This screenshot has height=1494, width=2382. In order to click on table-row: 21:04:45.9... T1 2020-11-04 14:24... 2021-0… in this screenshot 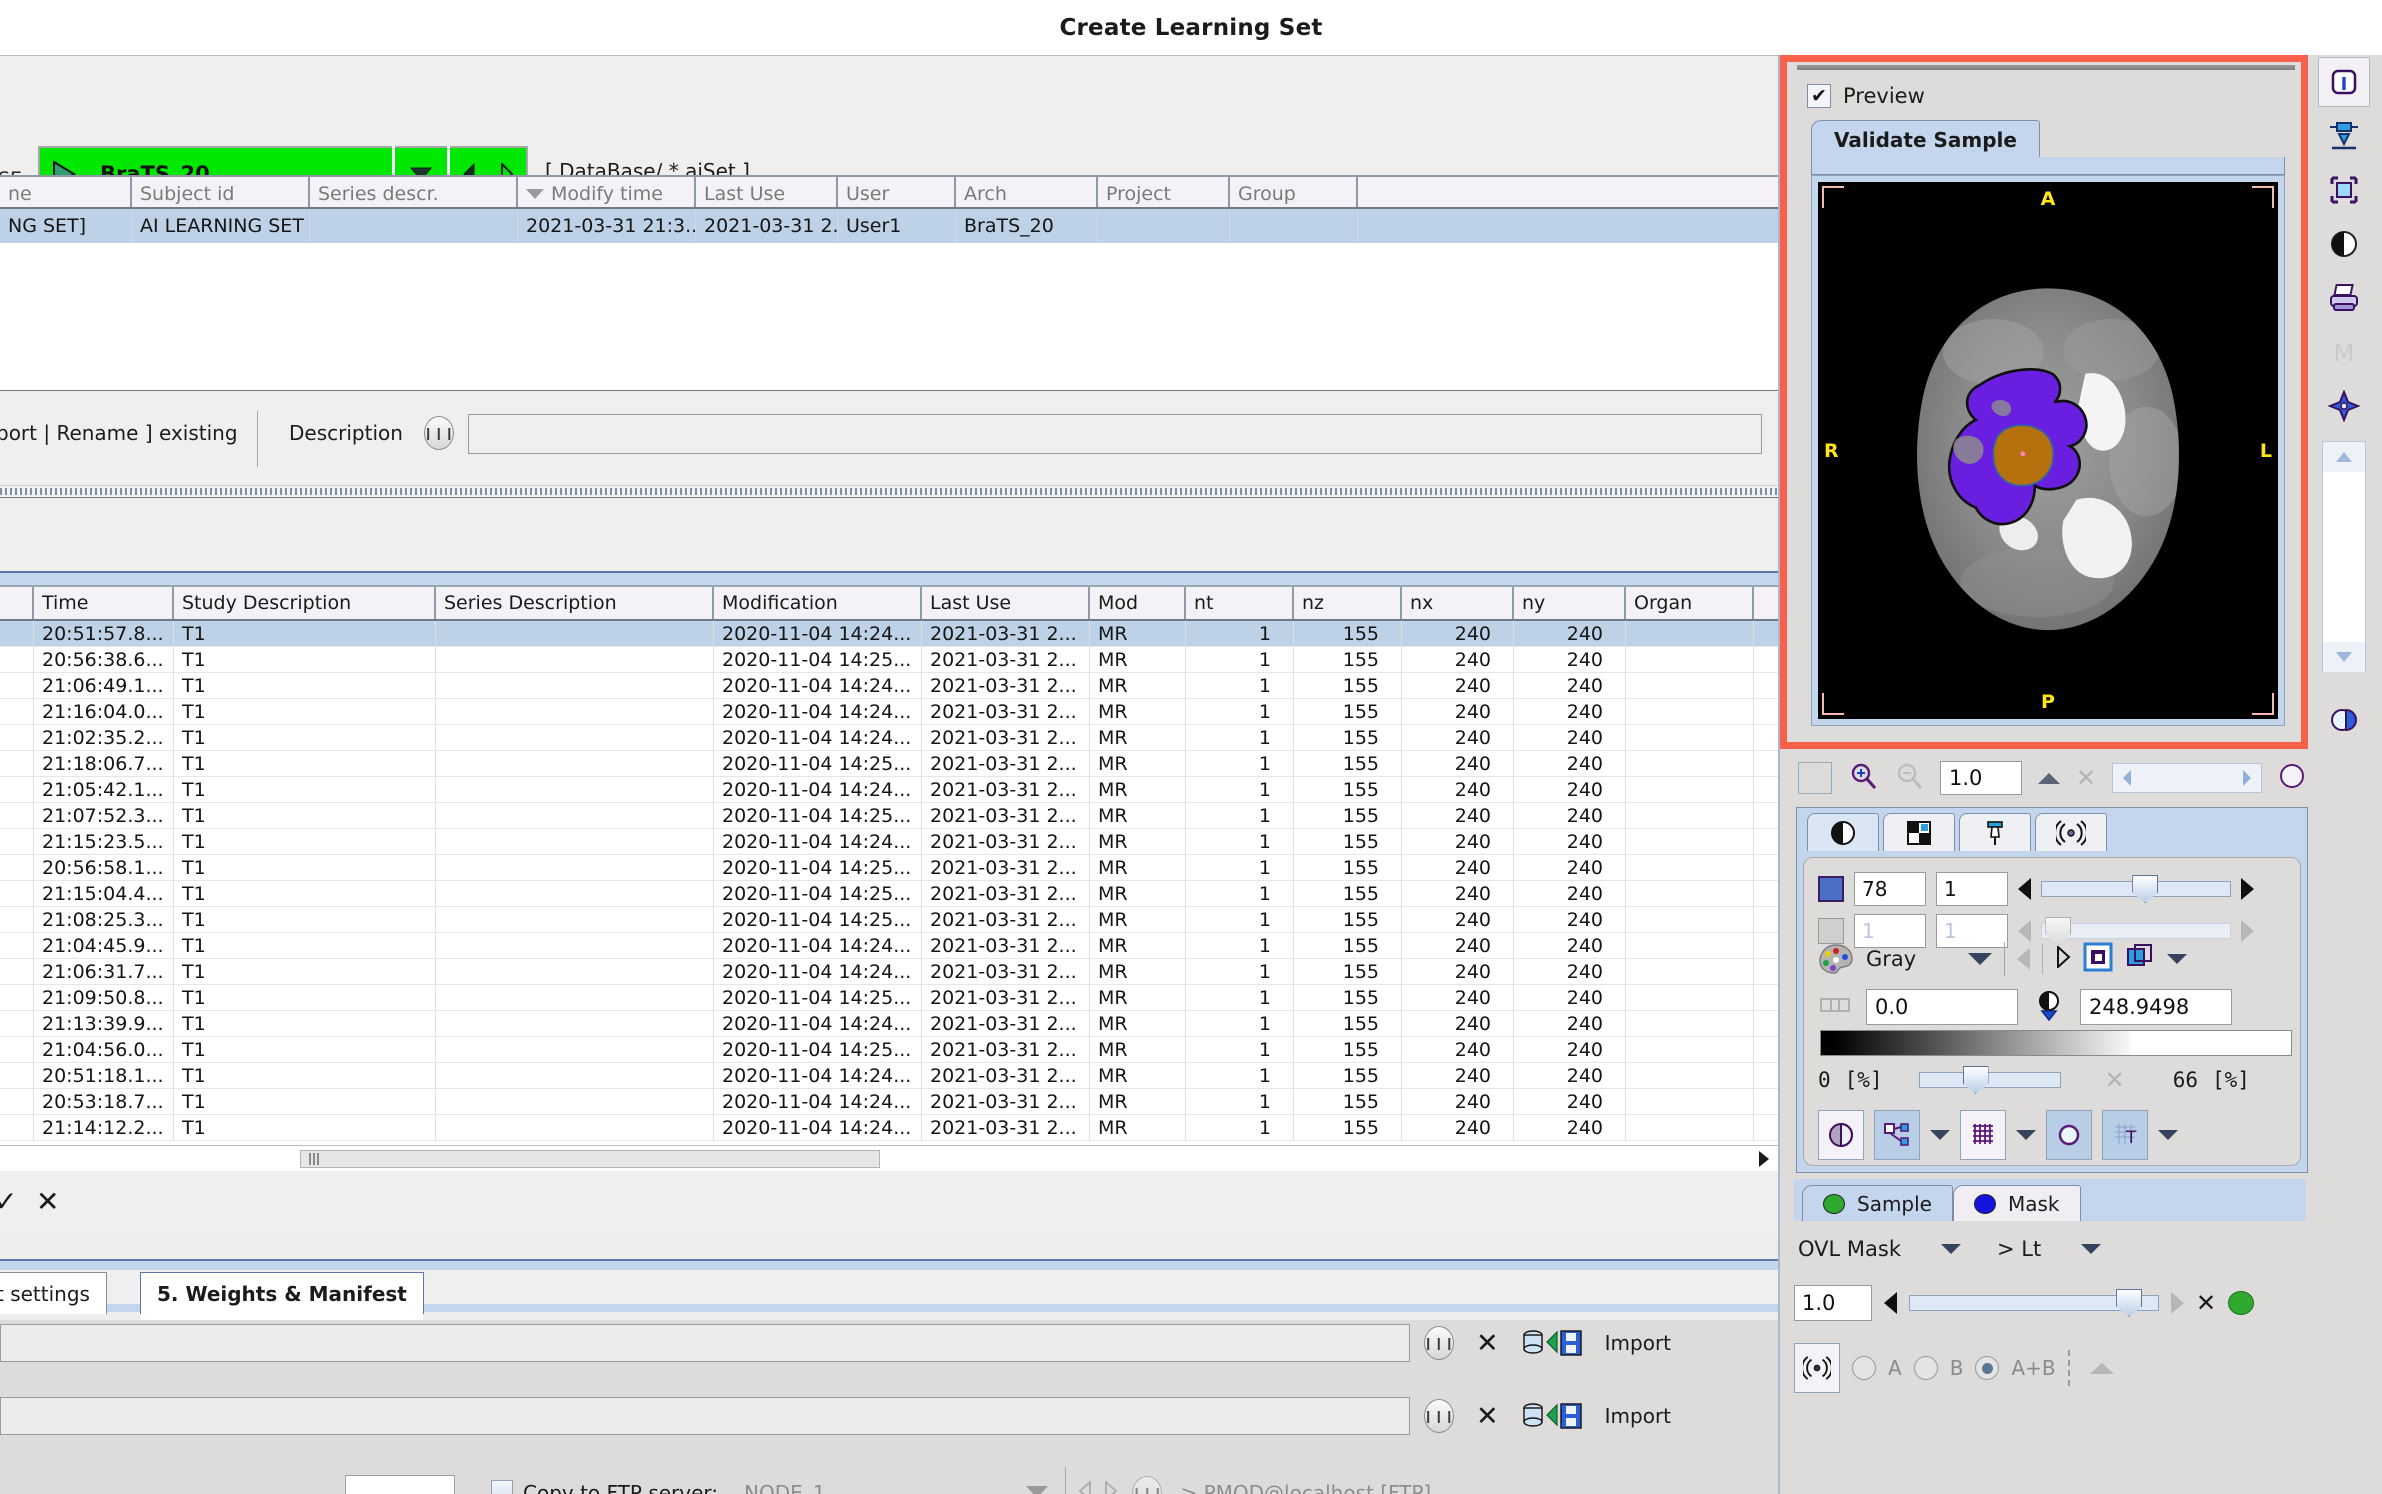, I will do `click(889, 946)`.